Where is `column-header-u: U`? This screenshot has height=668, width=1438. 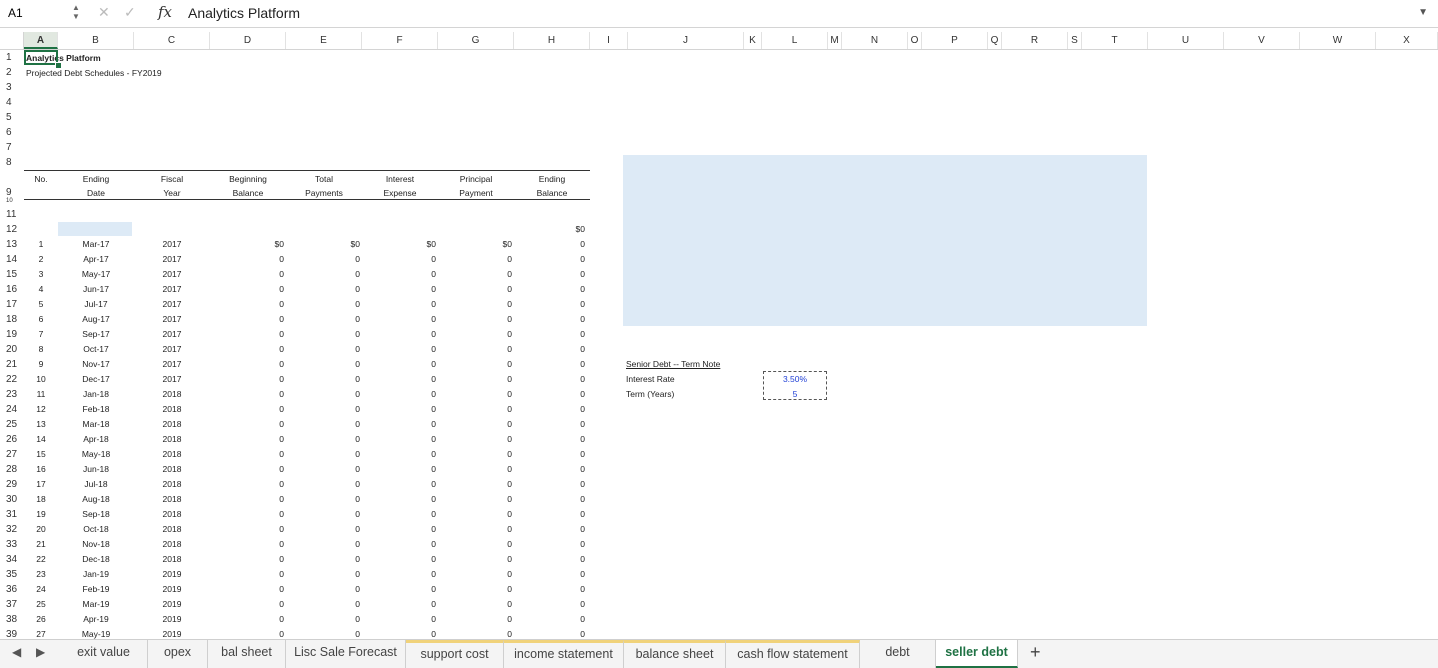
column-header-u: U is located at coordinates (1186, 40).